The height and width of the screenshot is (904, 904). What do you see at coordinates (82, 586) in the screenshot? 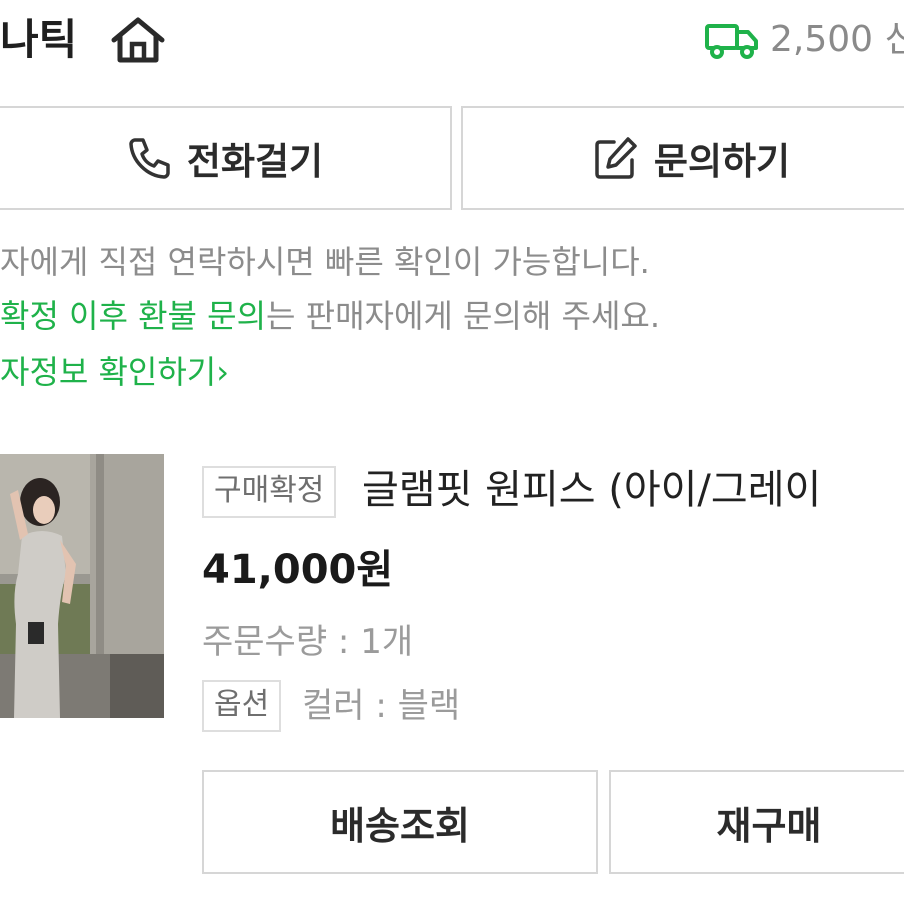
I see `product-image` at bounding box center [82, 586].